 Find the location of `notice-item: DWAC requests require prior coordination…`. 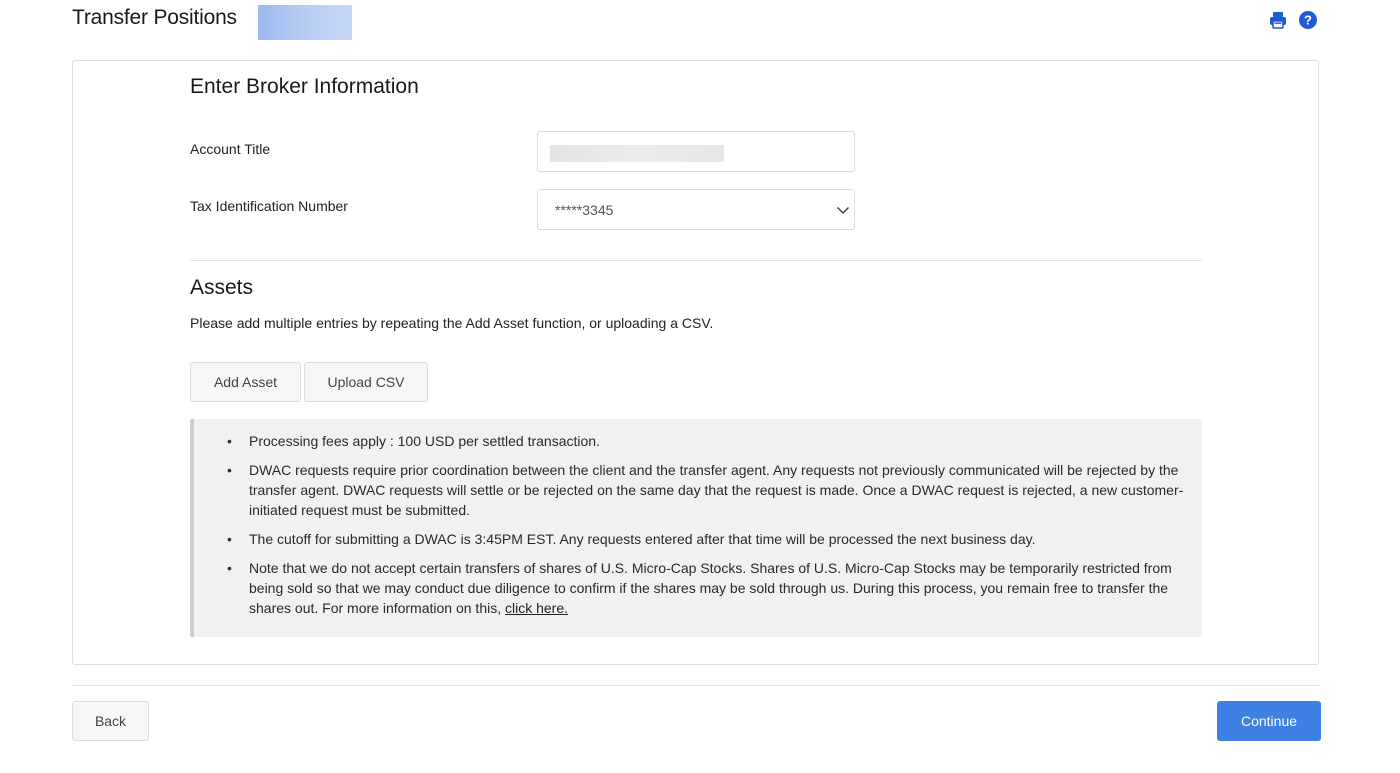

notice-item: DWAC requests require prior coordination… is located at coordinates (705, 490).